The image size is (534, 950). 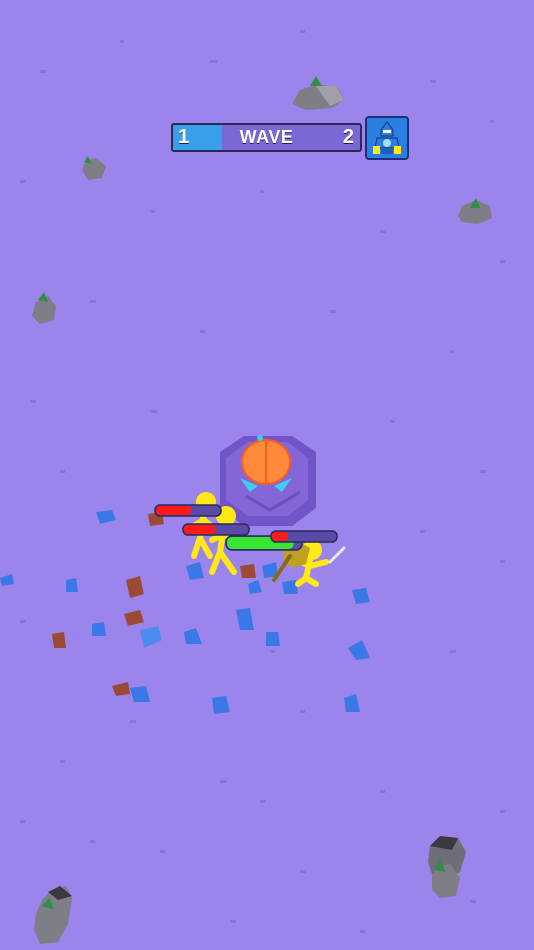 I want to click on boss-portrait, so click(x=387, y=138).